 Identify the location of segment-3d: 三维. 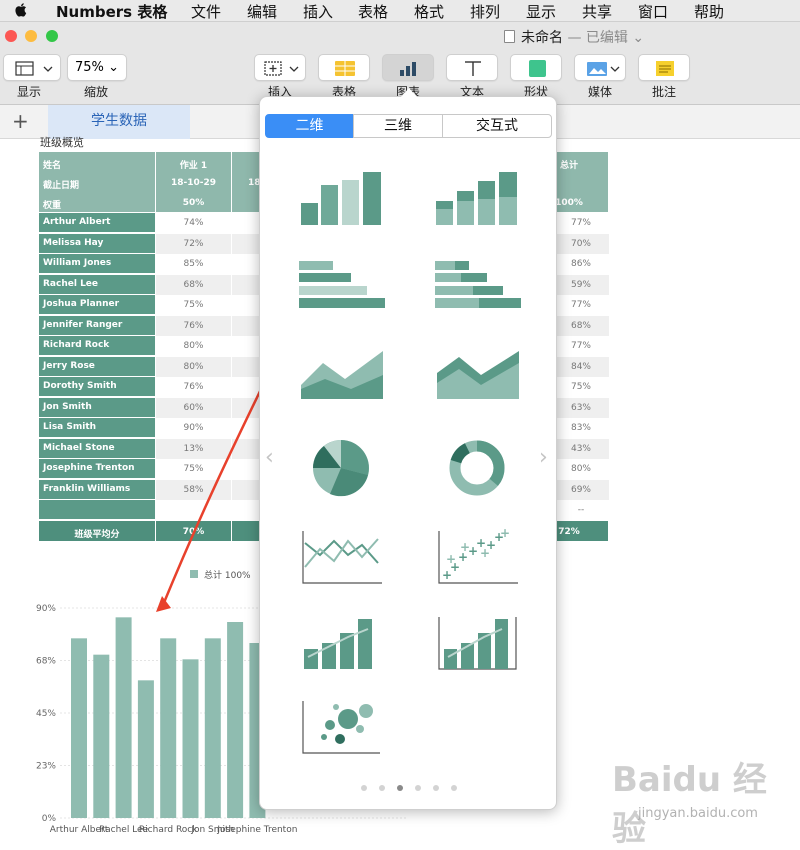
(398, 126).